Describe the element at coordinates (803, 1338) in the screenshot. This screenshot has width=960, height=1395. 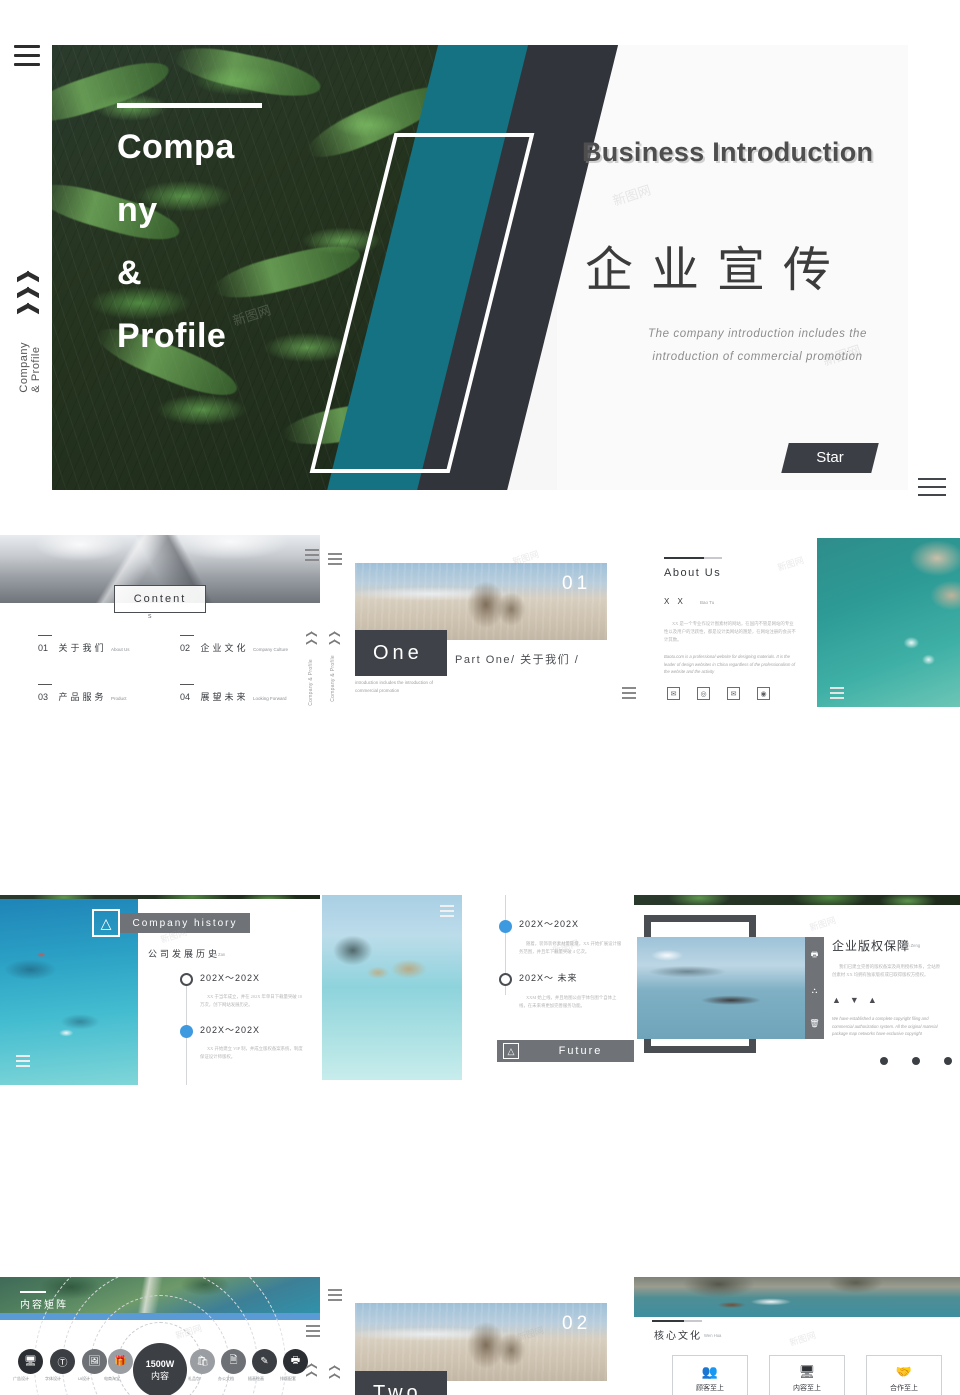
I see `watermark: 新图网` at that location.